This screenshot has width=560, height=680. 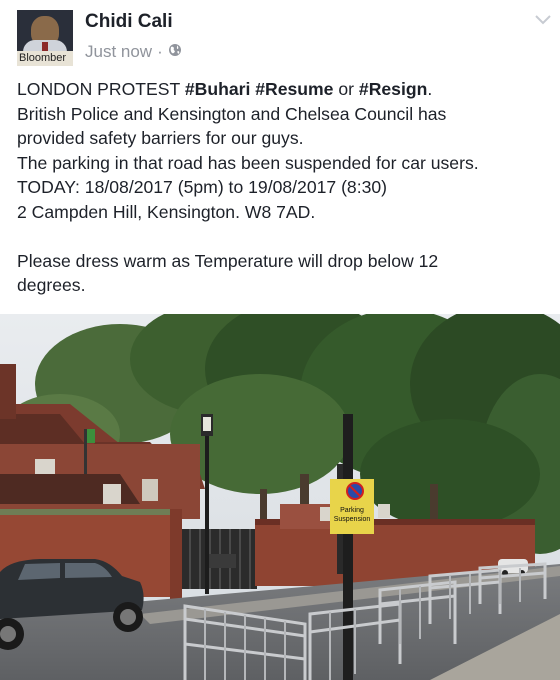 I want to click on author-name: Chidi Cali, so click(x=129, y=22).